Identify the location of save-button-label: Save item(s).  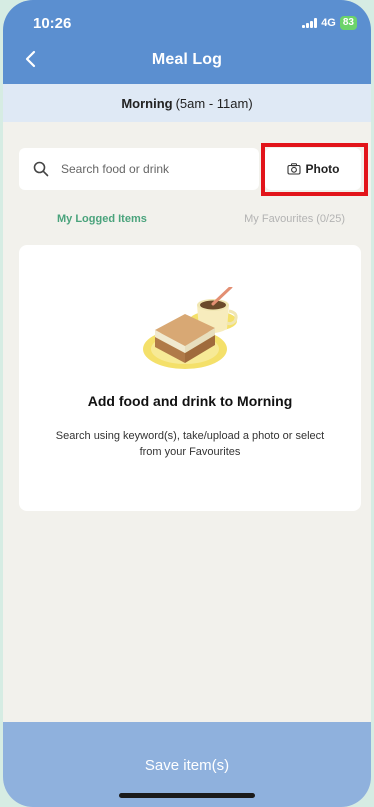
(187, 765).